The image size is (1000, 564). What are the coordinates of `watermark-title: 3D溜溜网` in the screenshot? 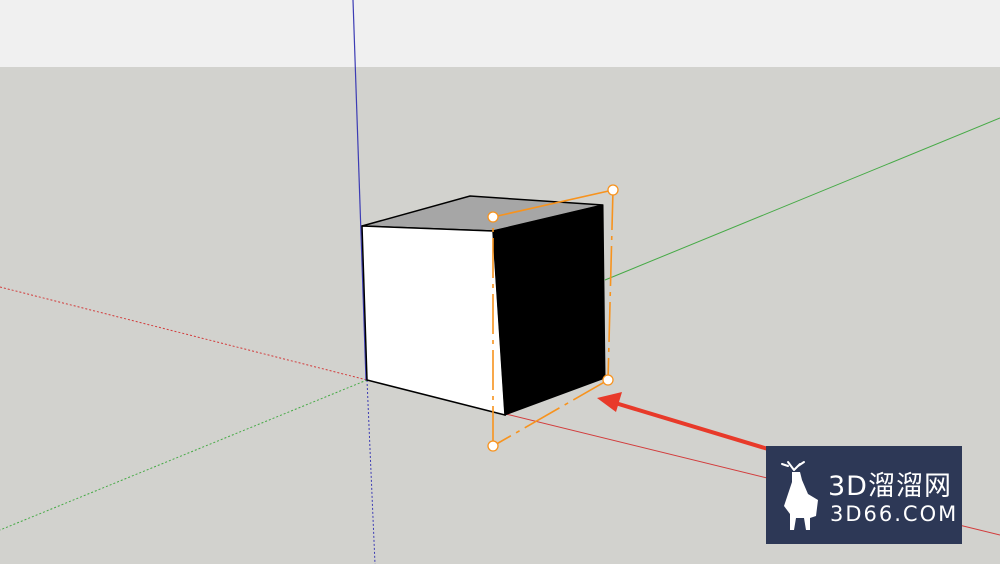 It's located at (890, 486).